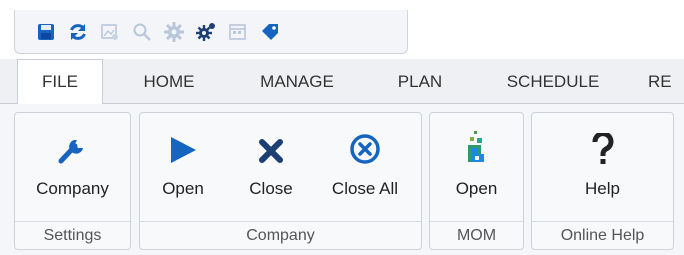  Describe the element at coordinates (183, 188) in the screenshot. I see `company-open-label: Open` at that location.